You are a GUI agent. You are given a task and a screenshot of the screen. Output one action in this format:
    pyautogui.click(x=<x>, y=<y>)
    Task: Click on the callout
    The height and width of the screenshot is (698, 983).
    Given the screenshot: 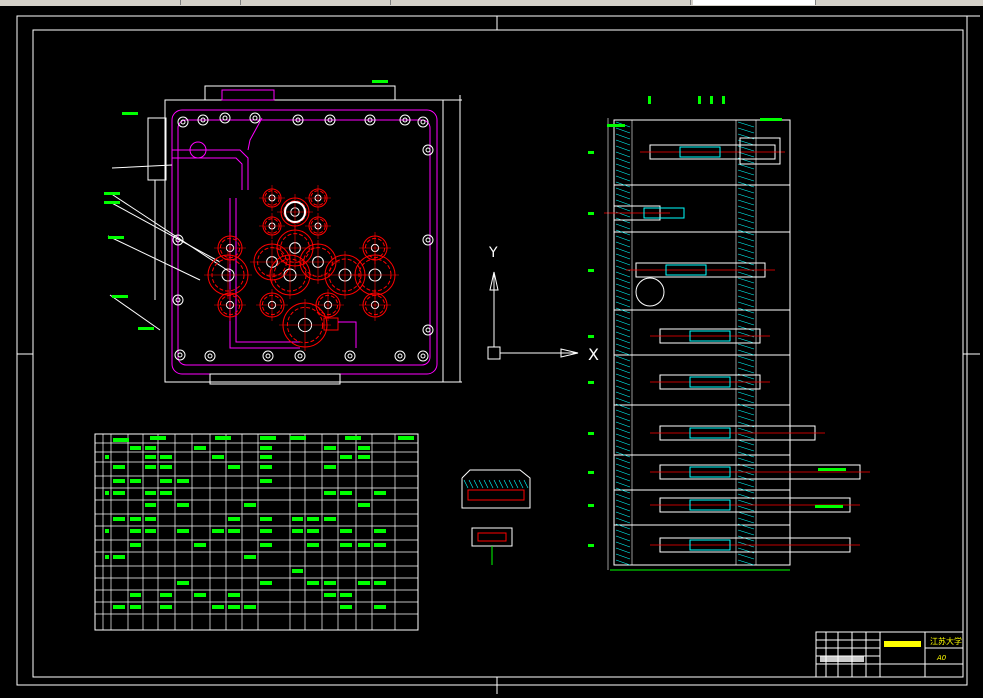 What is the action you would take?
    pyautogui.click(x=832, y=469)
    